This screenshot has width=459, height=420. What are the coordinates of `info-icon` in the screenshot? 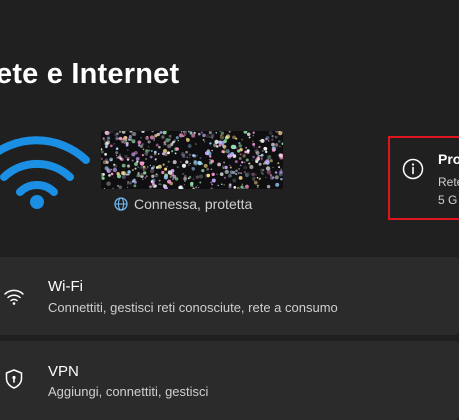 It's located at (413, 169).